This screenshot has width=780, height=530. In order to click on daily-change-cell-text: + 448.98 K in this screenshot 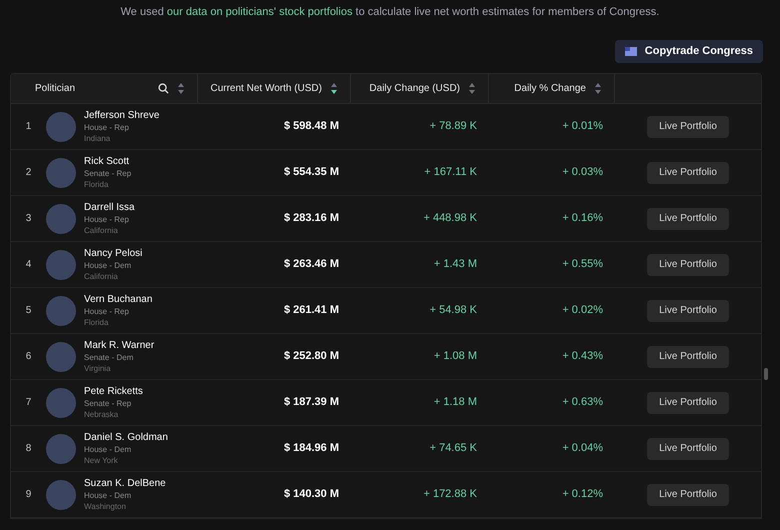, I will do `click(450, 218)`.